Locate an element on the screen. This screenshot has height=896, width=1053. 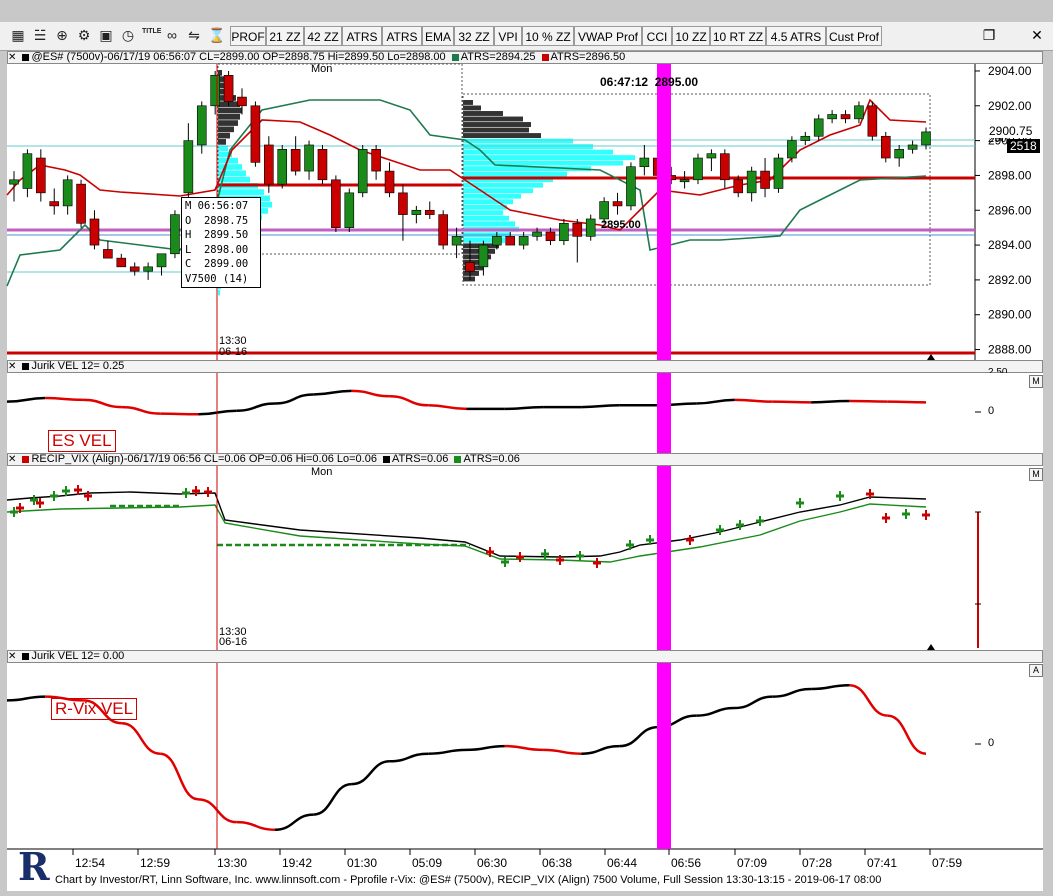
time-tick-label: 07:59 is located at coordinates (947, 863).